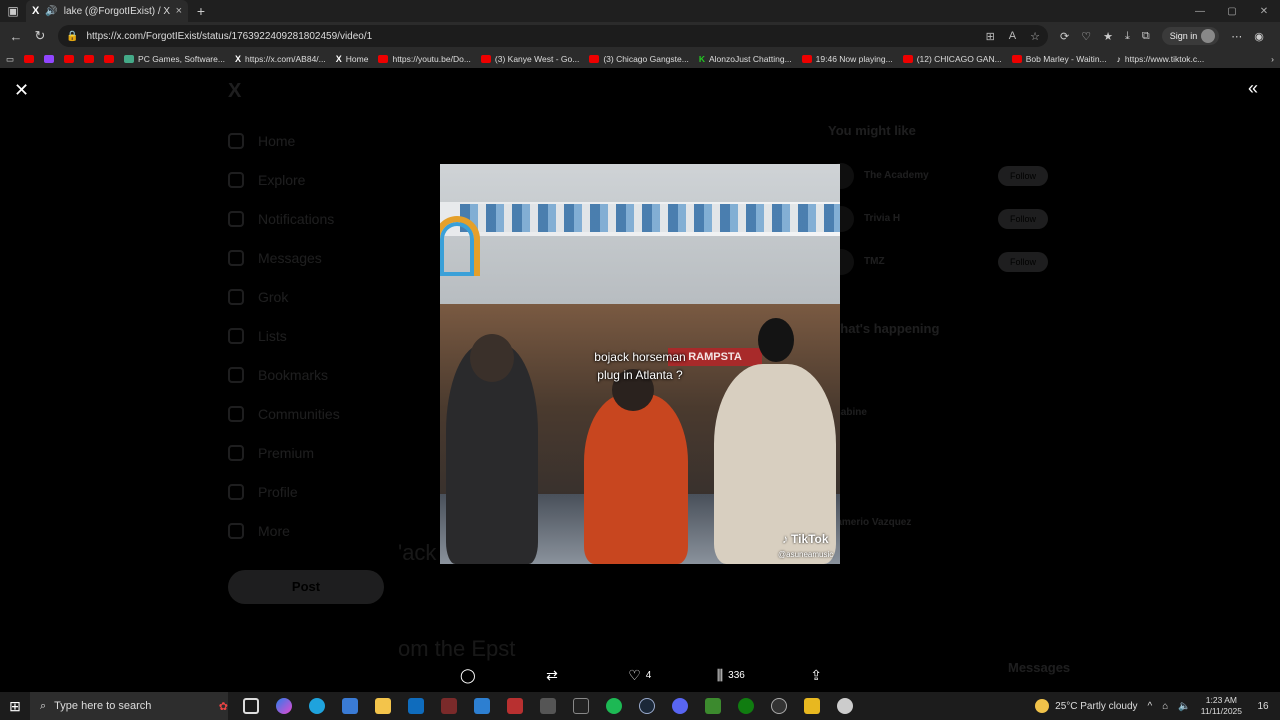  Describe the element at coordinates (1064, 36) in the screenshot. I see `extensions-icon: ⟳` at that location.